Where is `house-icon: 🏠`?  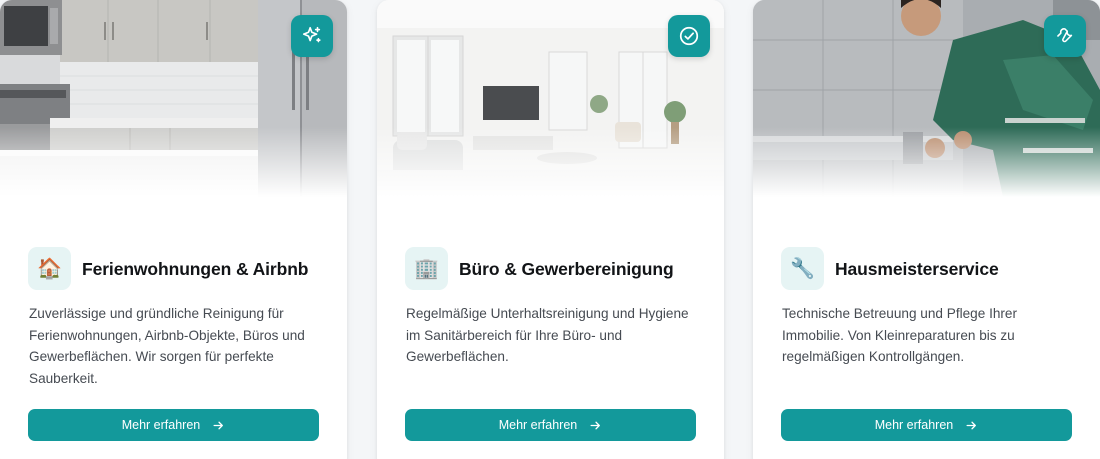 house-icon: 🏠 is located at coordinates (49, 268).